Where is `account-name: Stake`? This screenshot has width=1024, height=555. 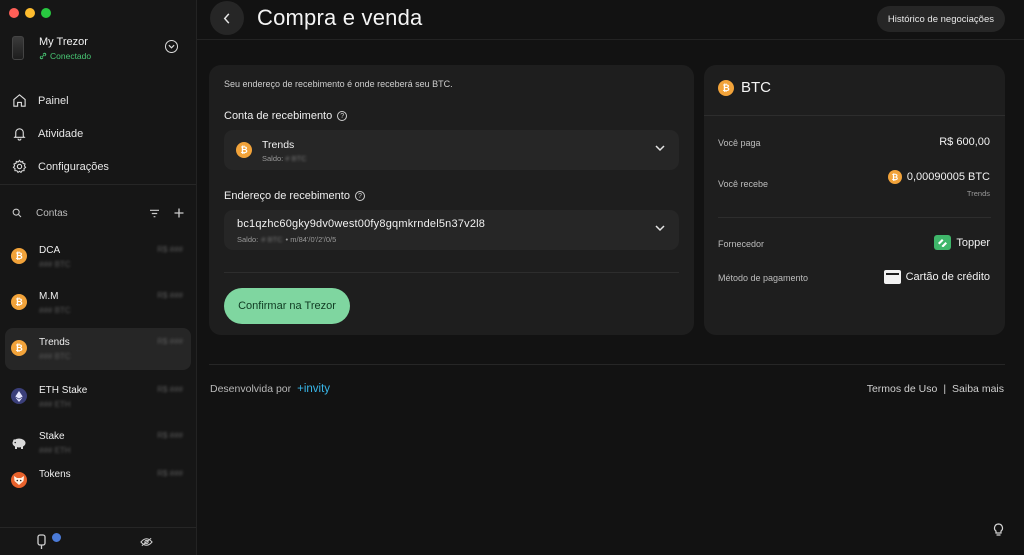
account-name: Stake is located at coordinates (52, 436).